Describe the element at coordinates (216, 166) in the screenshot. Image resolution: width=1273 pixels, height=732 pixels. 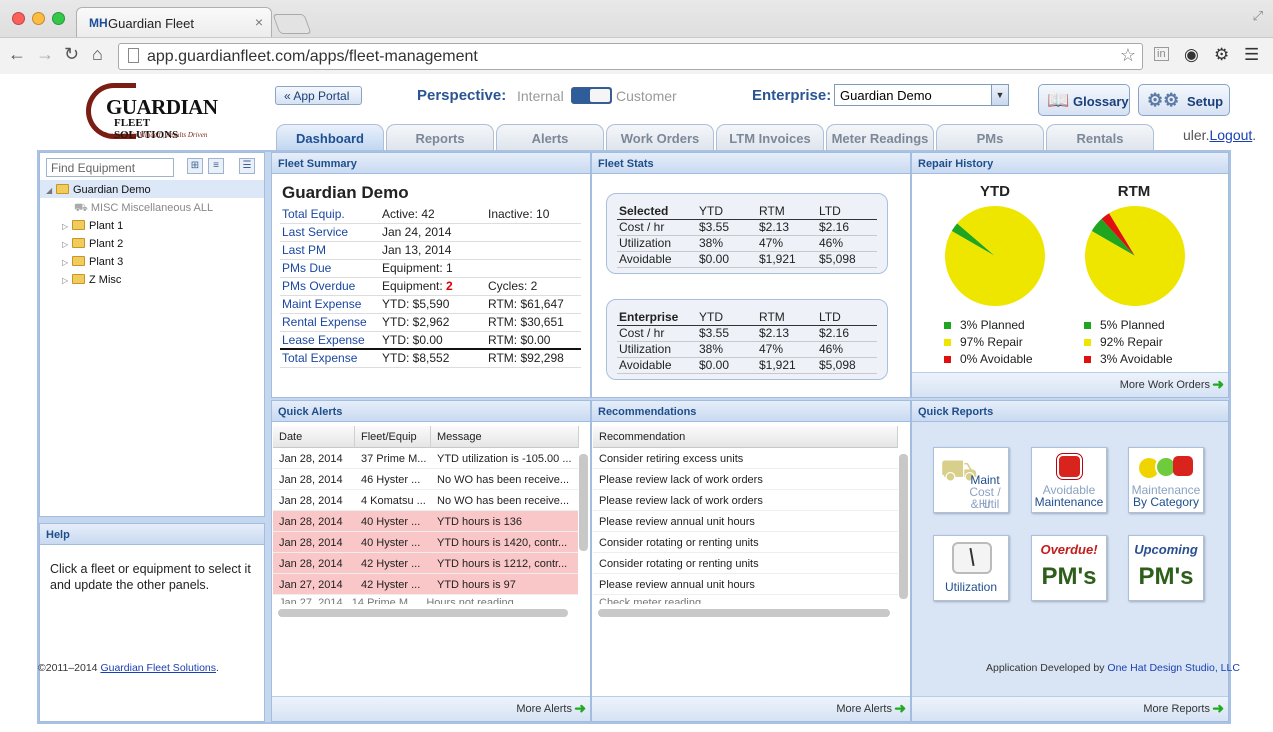
I see `collapse-list-icon: ≡` at that location.